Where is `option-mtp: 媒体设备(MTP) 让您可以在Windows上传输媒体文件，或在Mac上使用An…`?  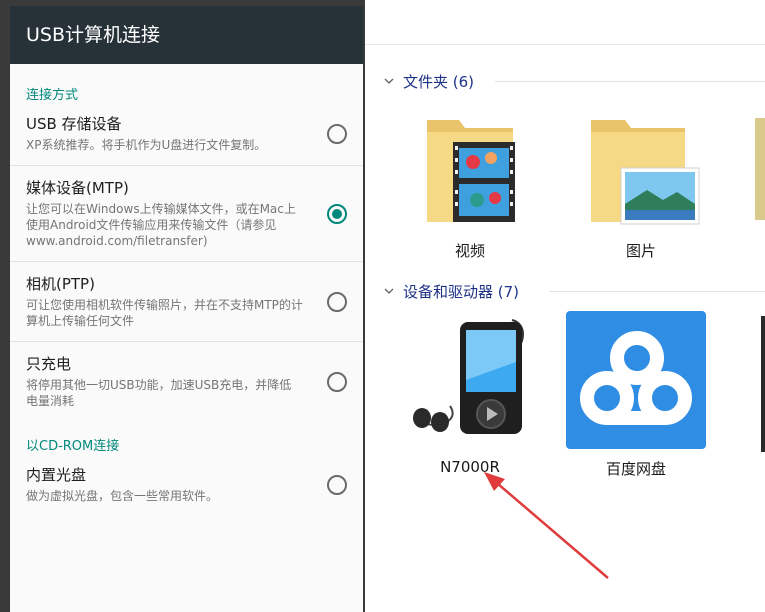 option-mtp: 媒体设备(MTP) 让您可以在Windows上传输媒体文件，或在Mac上使用An… is located at coordinates (186, 214).